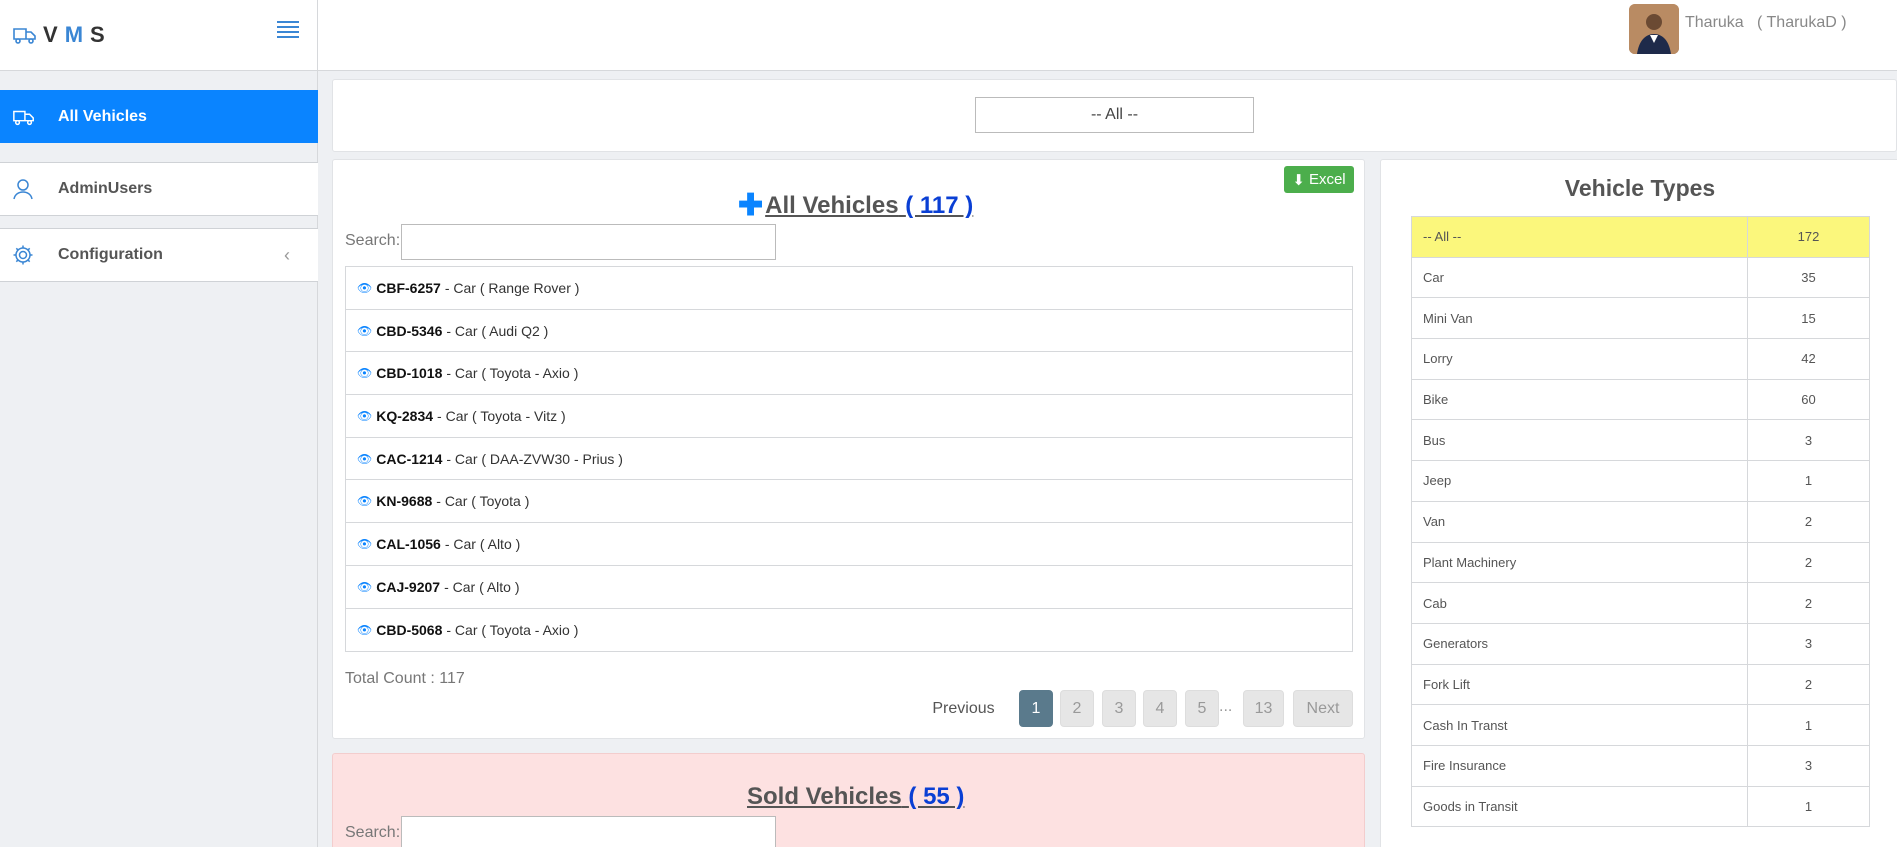  What do you see at coordinates (159, 116) in the screenshot?
I see `sidebar-item-all-vehicles: All Vehicles` at bounding box center [159, 116].